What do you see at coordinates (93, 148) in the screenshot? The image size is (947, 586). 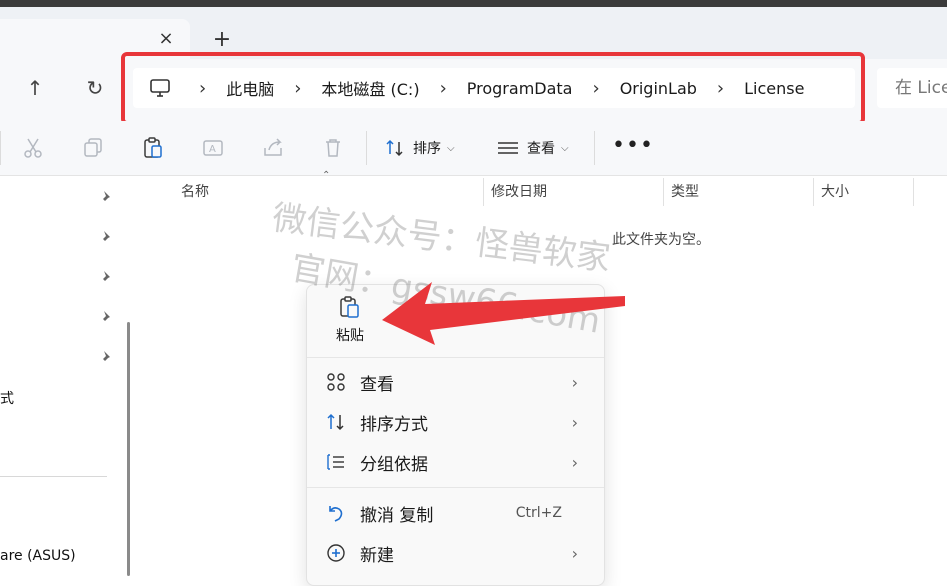 I see `copy-icon` at bounding box center [93, 148].